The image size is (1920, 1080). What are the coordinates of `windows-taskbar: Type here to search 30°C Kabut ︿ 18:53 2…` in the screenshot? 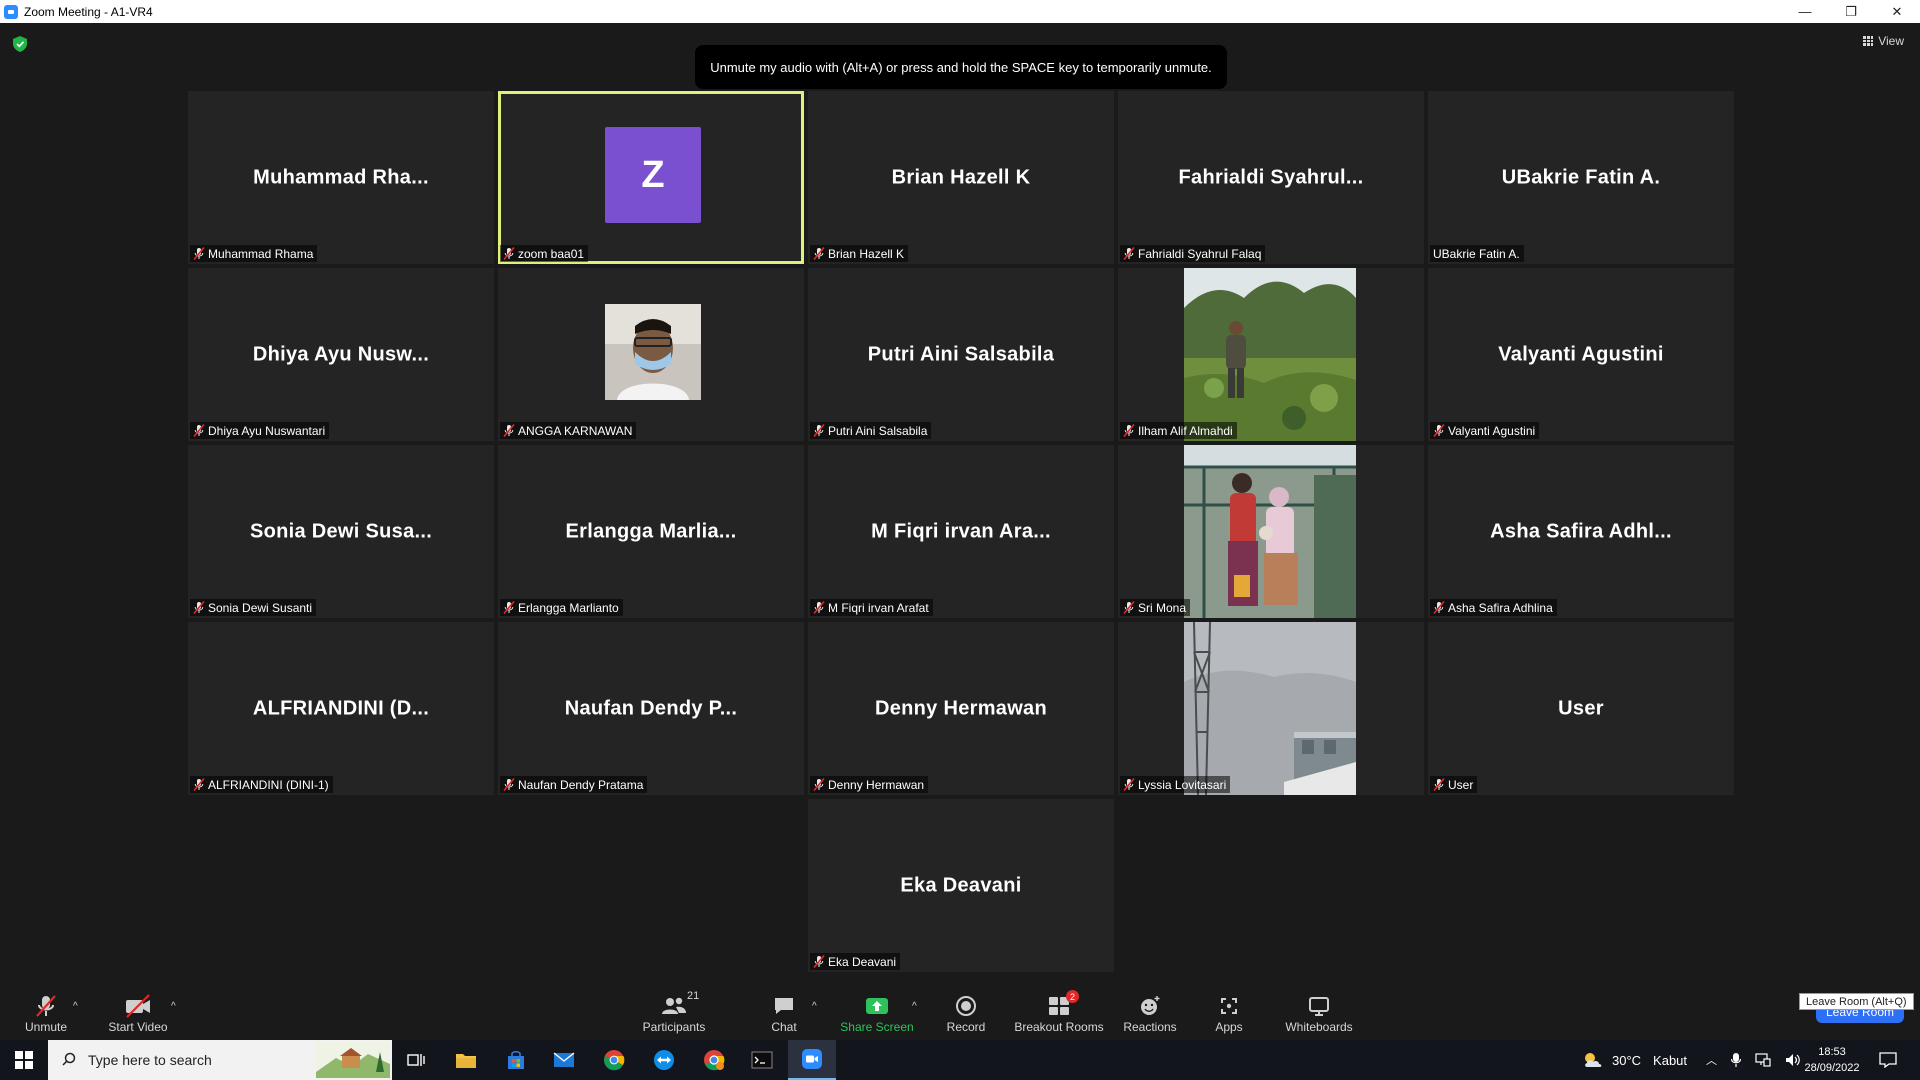 It's located at (960, 1060).